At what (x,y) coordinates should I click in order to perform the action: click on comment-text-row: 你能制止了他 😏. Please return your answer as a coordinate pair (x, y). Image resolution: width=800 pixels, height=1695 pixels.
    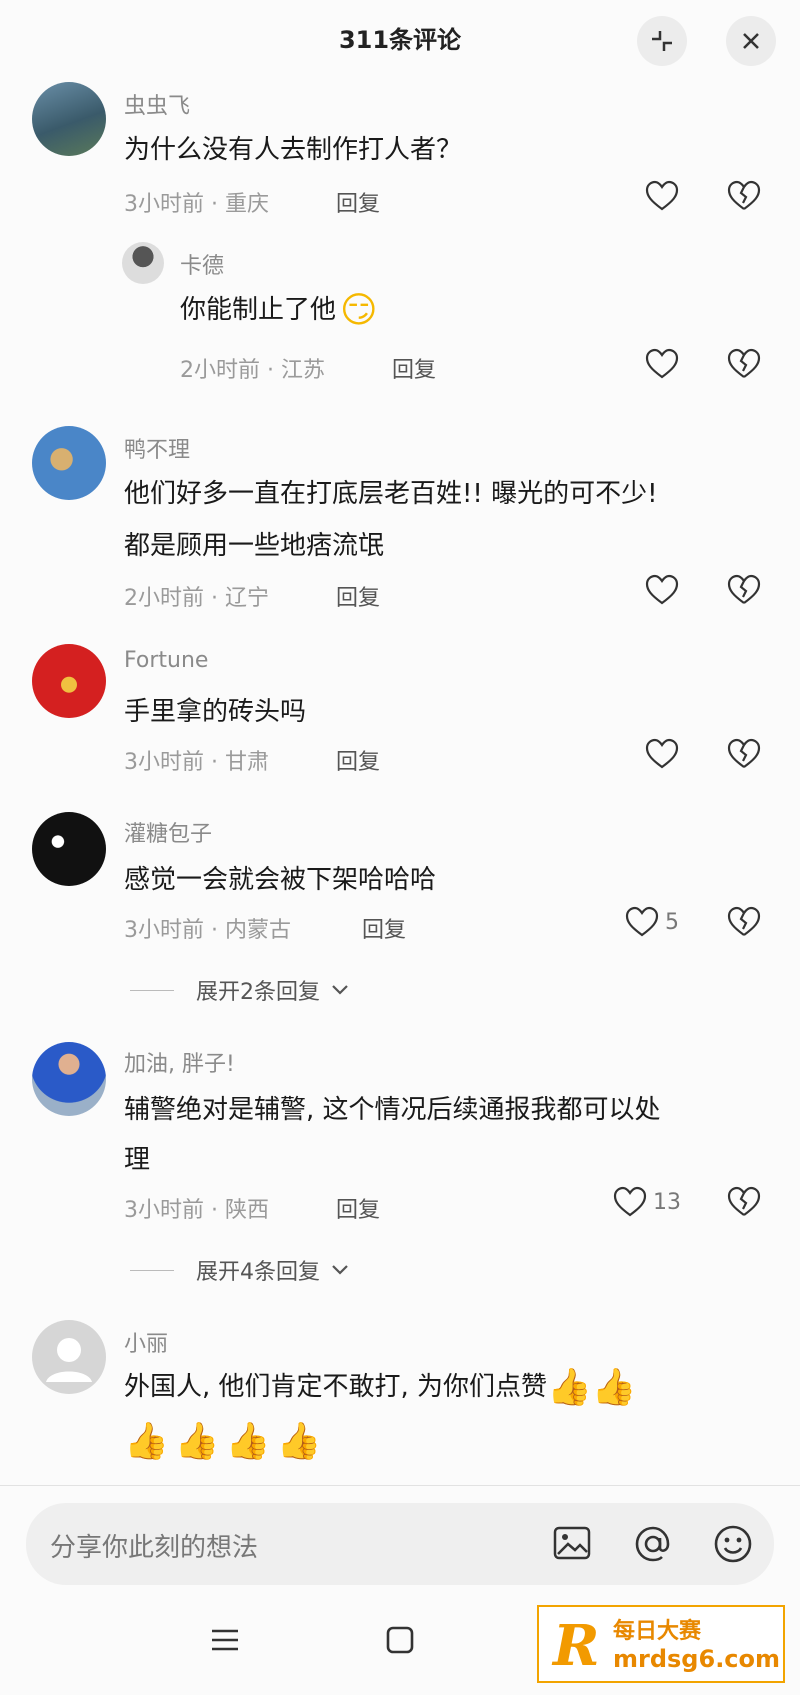
    Looking at the image, I should click on (279, 310).